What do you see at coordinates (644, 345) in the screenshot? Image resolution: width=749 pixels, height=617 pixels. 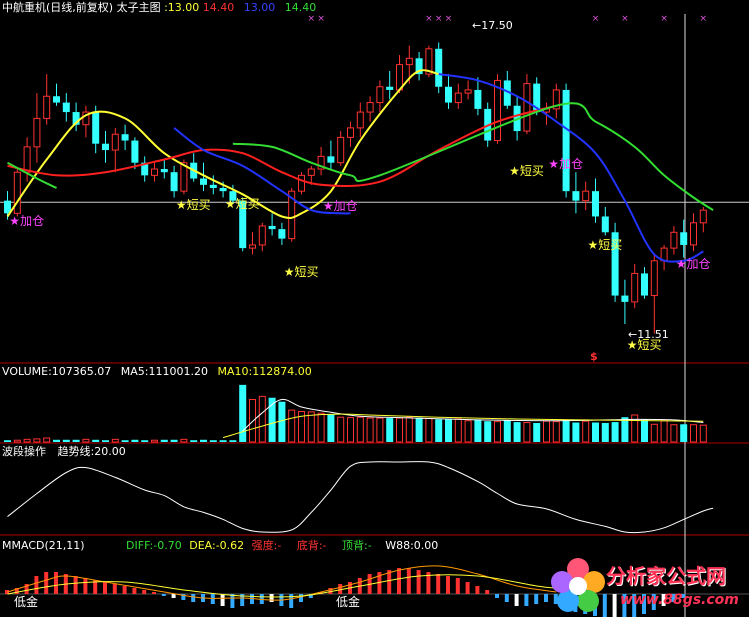 I see `signal-8: ★短买` at bounding box center [644, 345].